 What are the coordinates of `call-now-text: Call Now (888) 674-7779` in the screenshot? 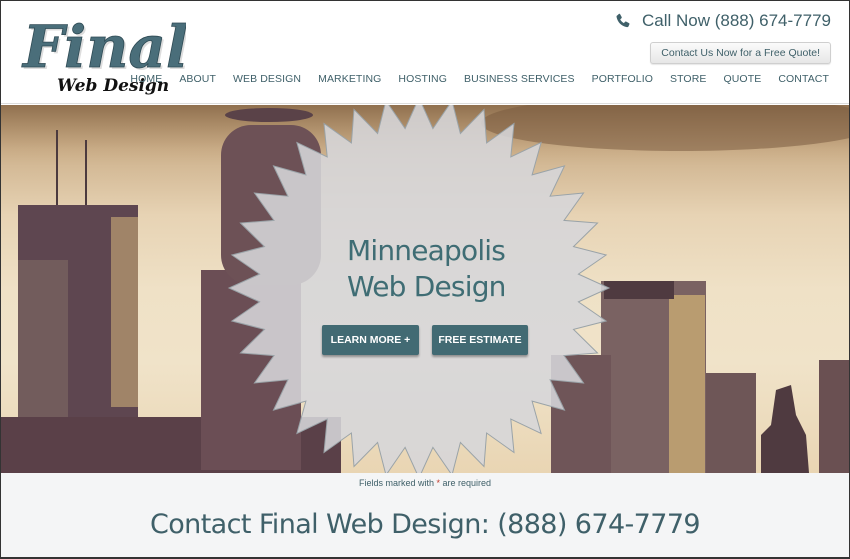 It's located at (736, 20).